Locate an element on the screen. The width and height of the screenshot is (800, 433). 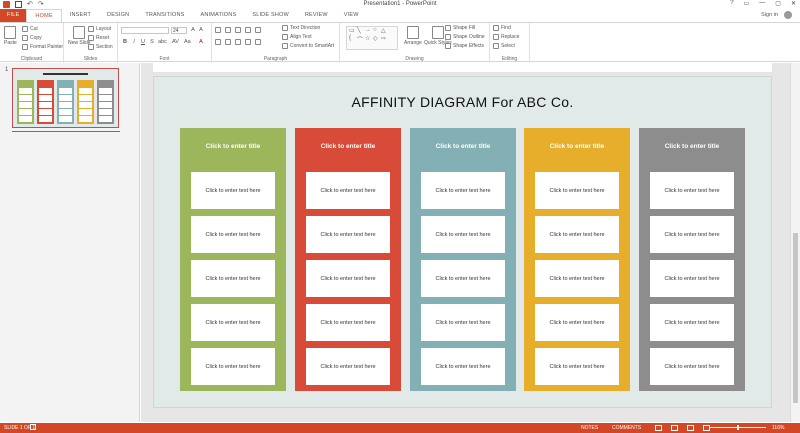
close-button: ✕ is located at coordinates (793, 3).